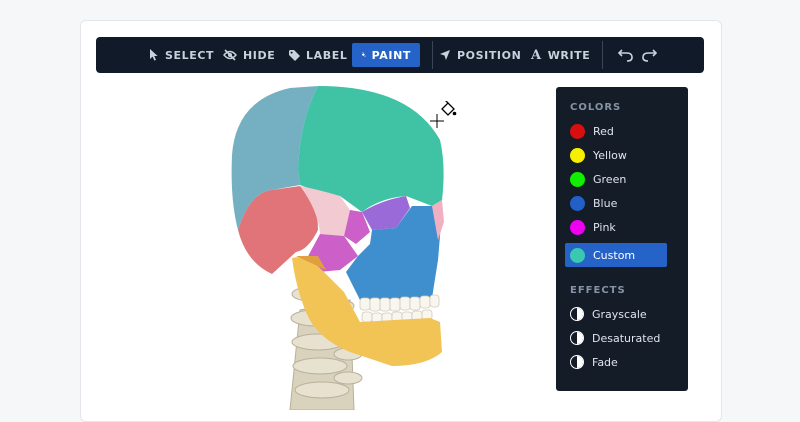  I want to click on effects-heading: EFFECTS, so click(598, 290).